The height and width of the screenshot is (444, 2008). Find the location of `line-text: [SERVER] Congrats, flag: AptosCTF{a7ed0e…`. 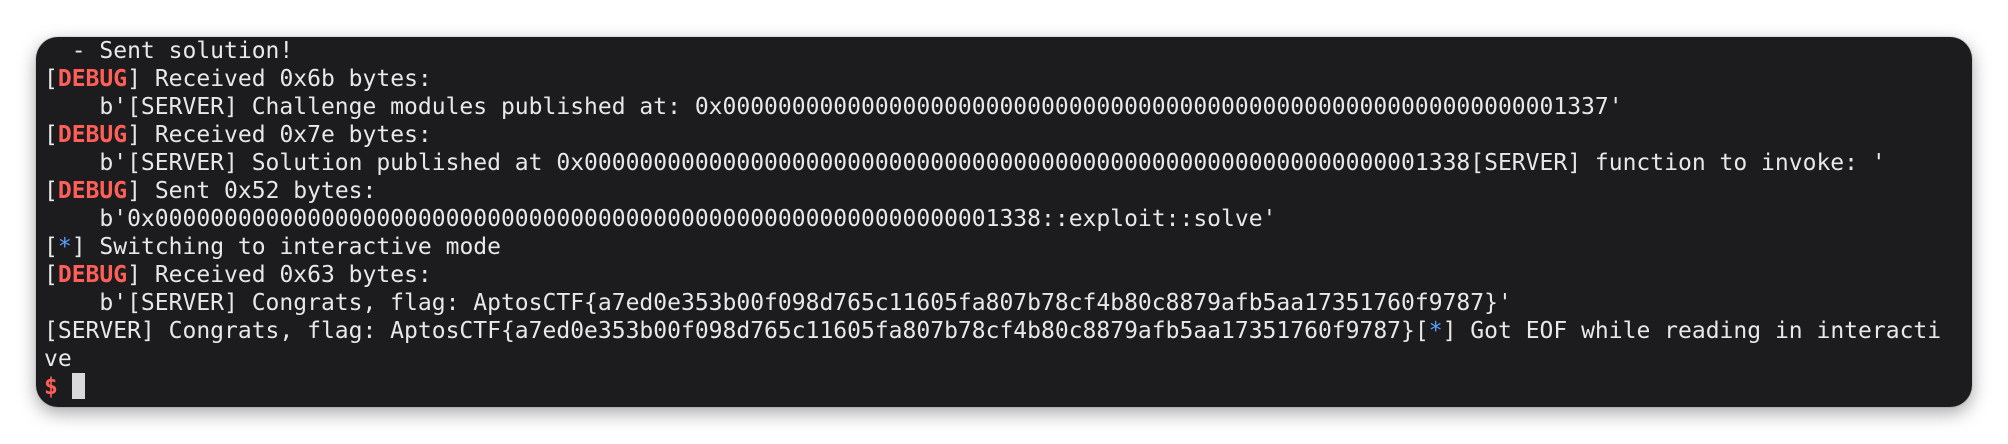

line-text: [SERVER] Congrats, flag: AptosCTF{a7ed0e… is located at coordinates (729, 331).